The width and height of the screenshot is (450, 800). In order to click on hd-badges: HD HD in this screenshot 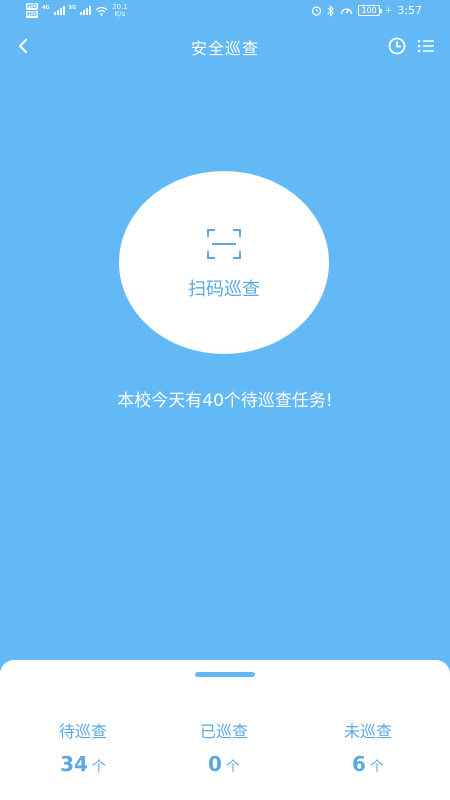, I will do `click(32, 10)`.